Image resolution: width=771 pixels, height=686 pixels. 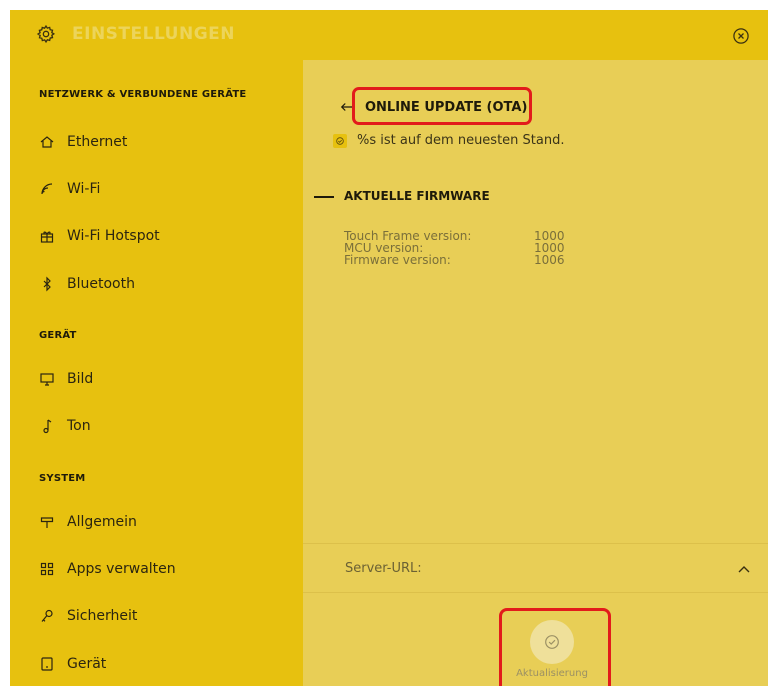 What do you see at coordinates (159, 142) in the screenshot?
I see `sidebar-item-ethernet: Ethernet` at bounding box center [159, 142].